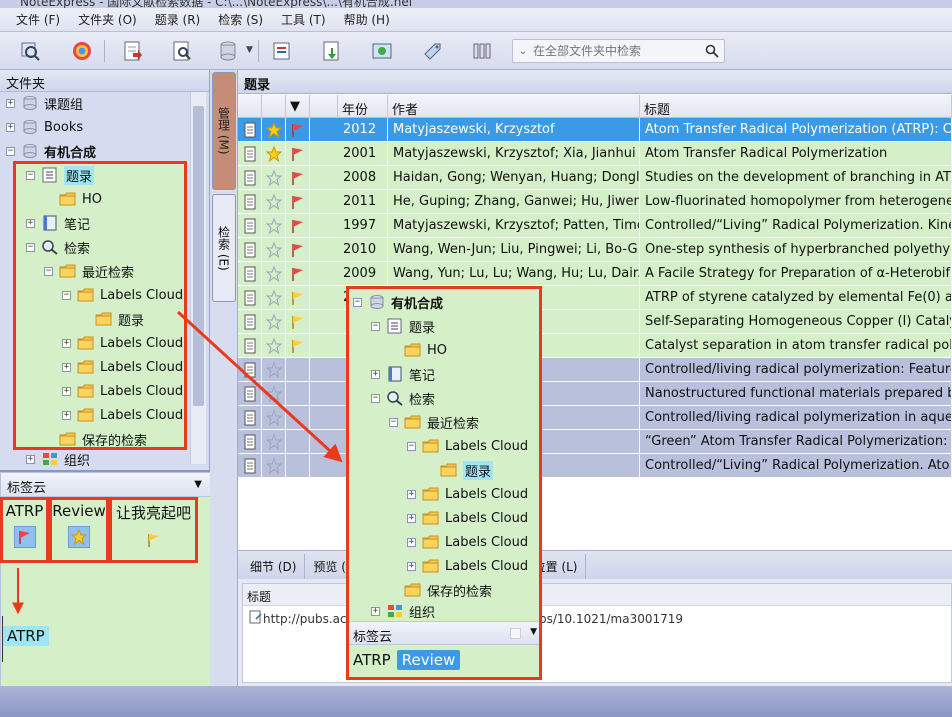 The height and width of the screenshot is (717, 952). I want to click on zoom-tree-item: + 笔记, so click(403, 374).